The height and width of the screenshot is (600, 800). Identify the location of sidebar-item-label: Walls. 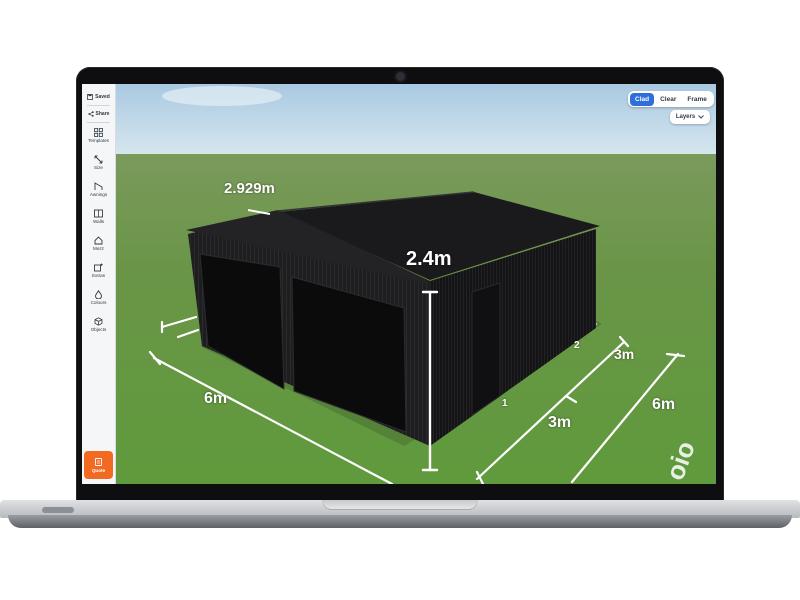
(98, 221).